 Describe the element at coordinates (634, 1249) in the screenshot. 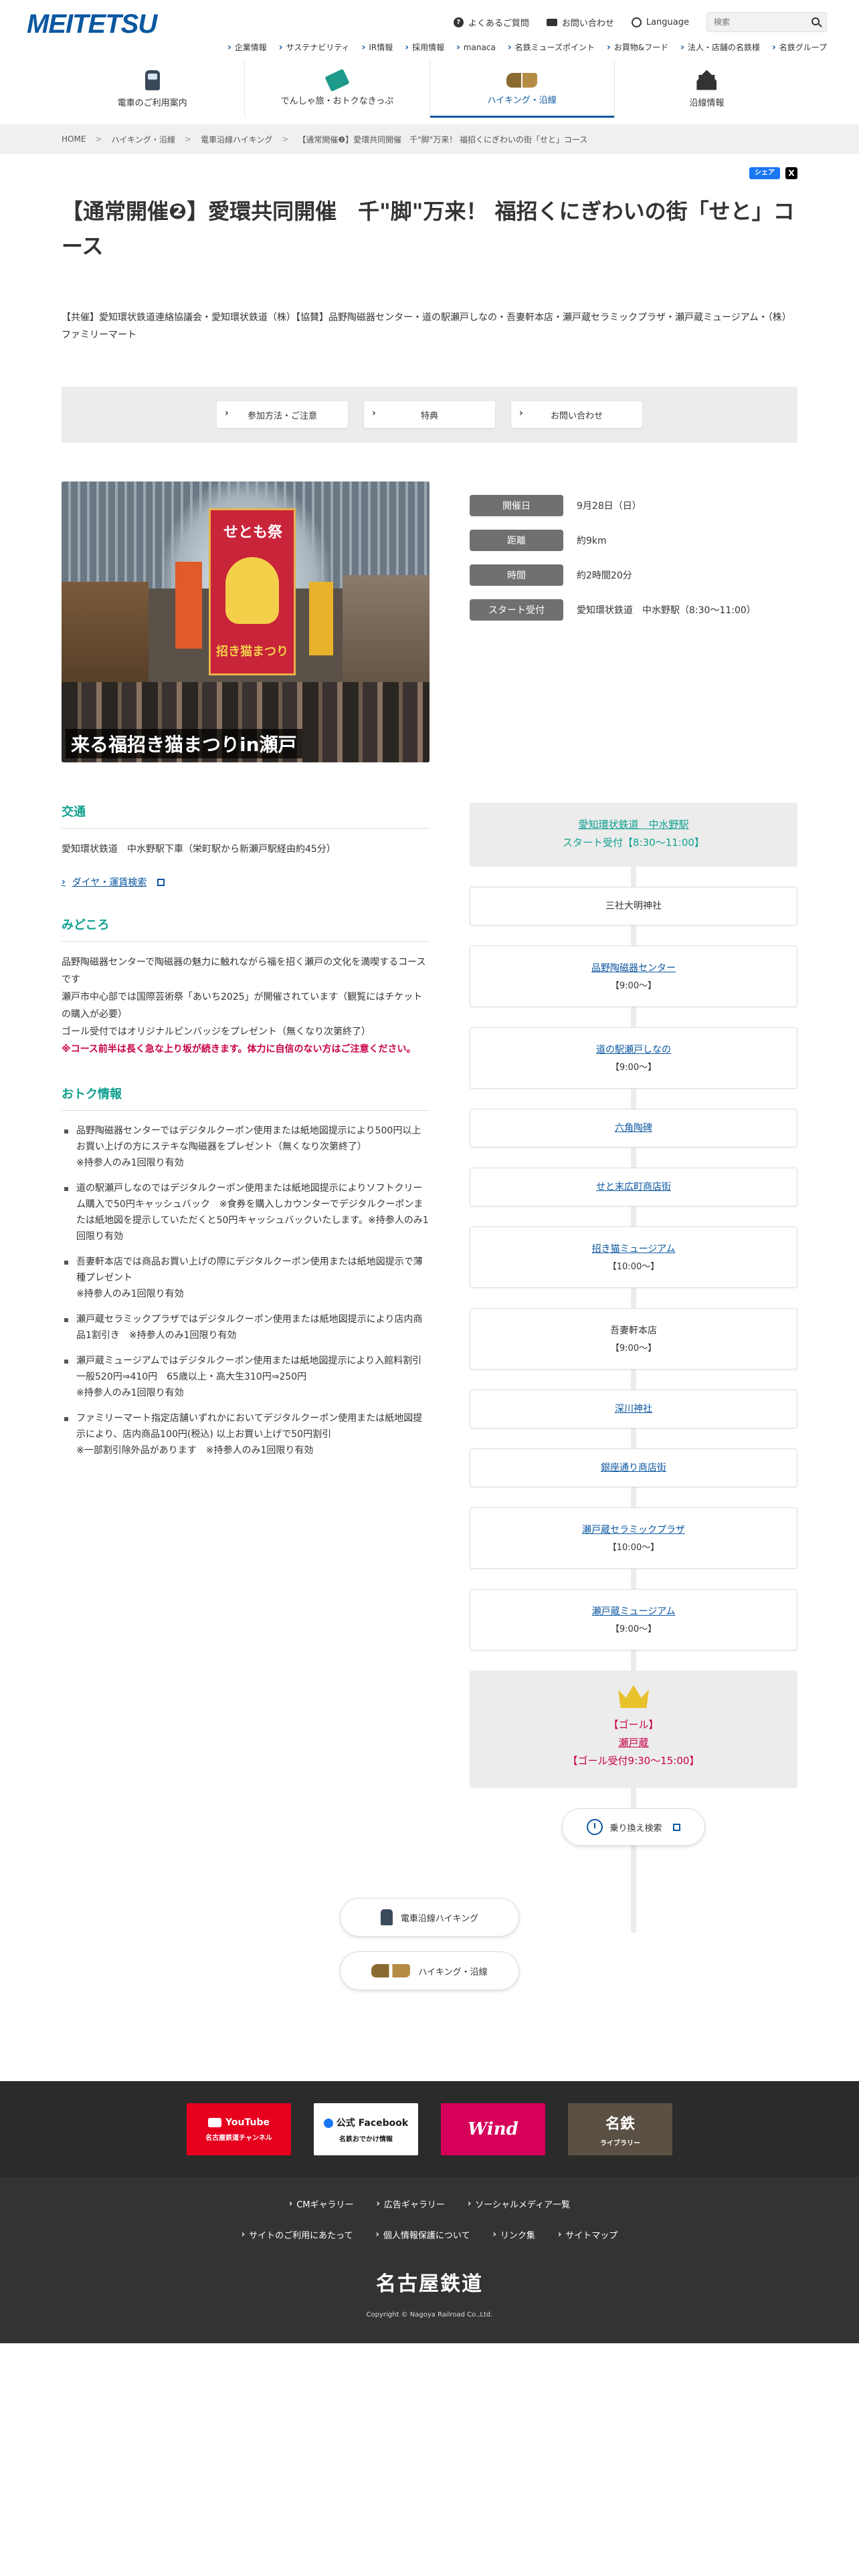

I see `stop-name-link: 招き猫ミュージアム` at that location.